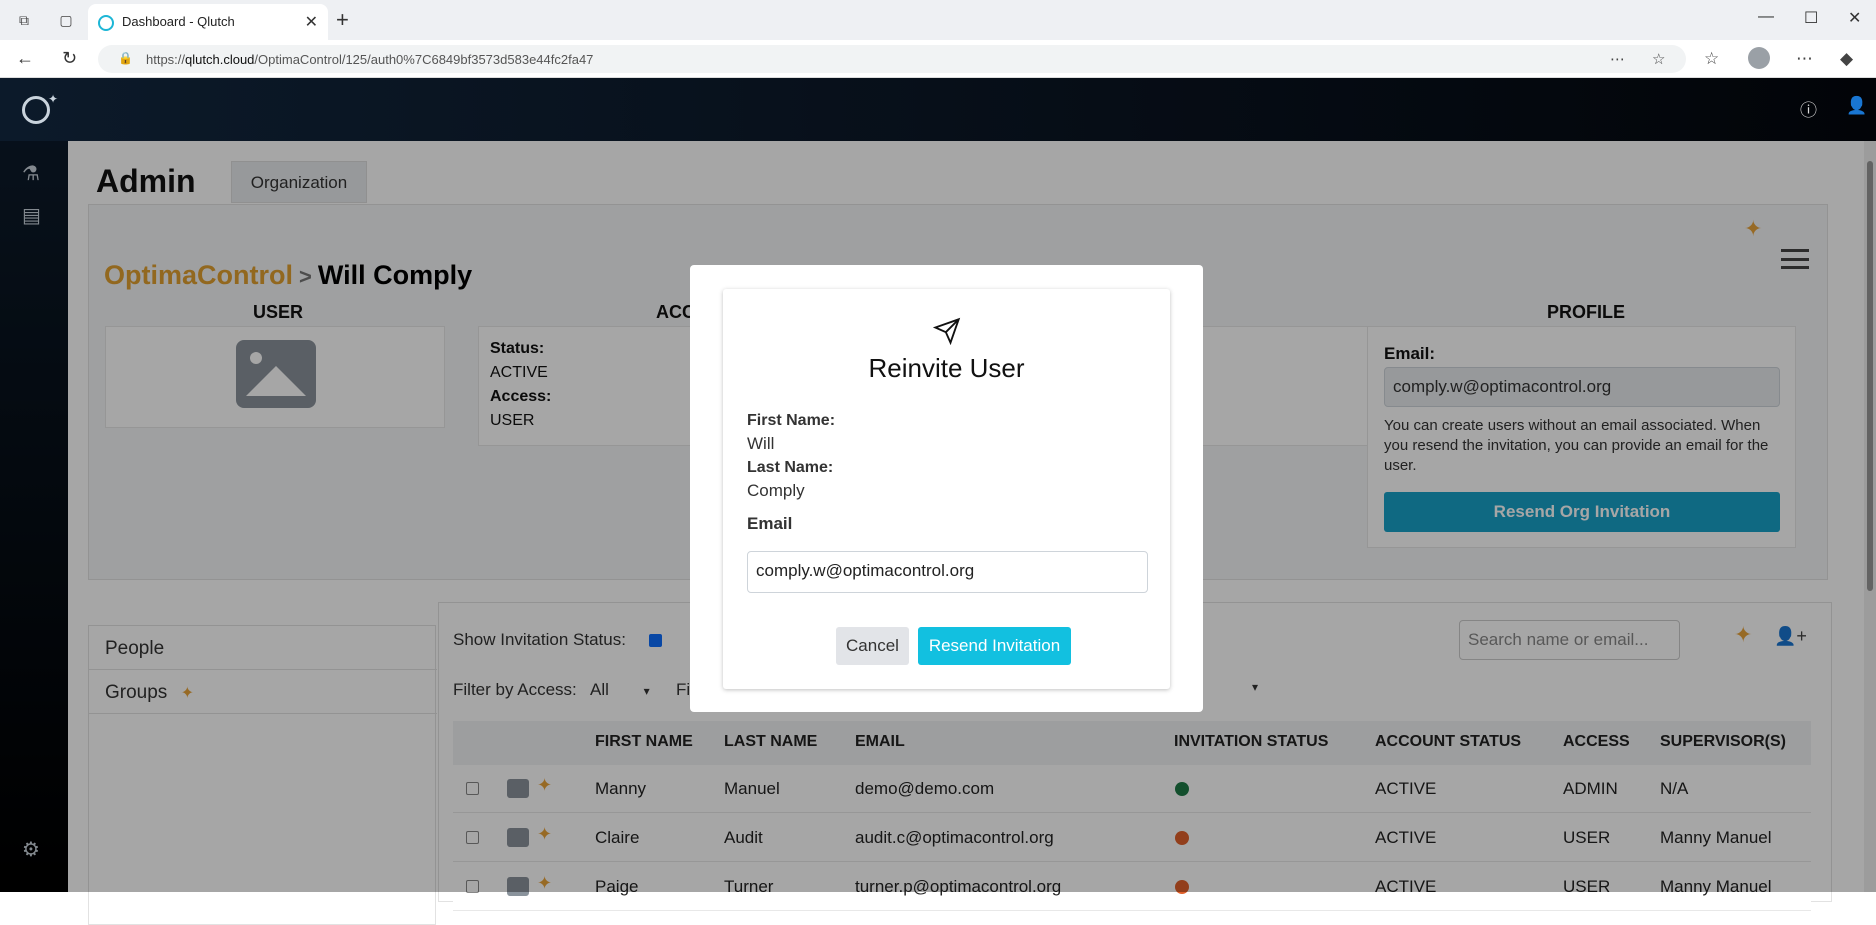 The width and height of the screenshot is (1876, 925). I want to click on close-window-icon: ✕, so click(1854, 18).